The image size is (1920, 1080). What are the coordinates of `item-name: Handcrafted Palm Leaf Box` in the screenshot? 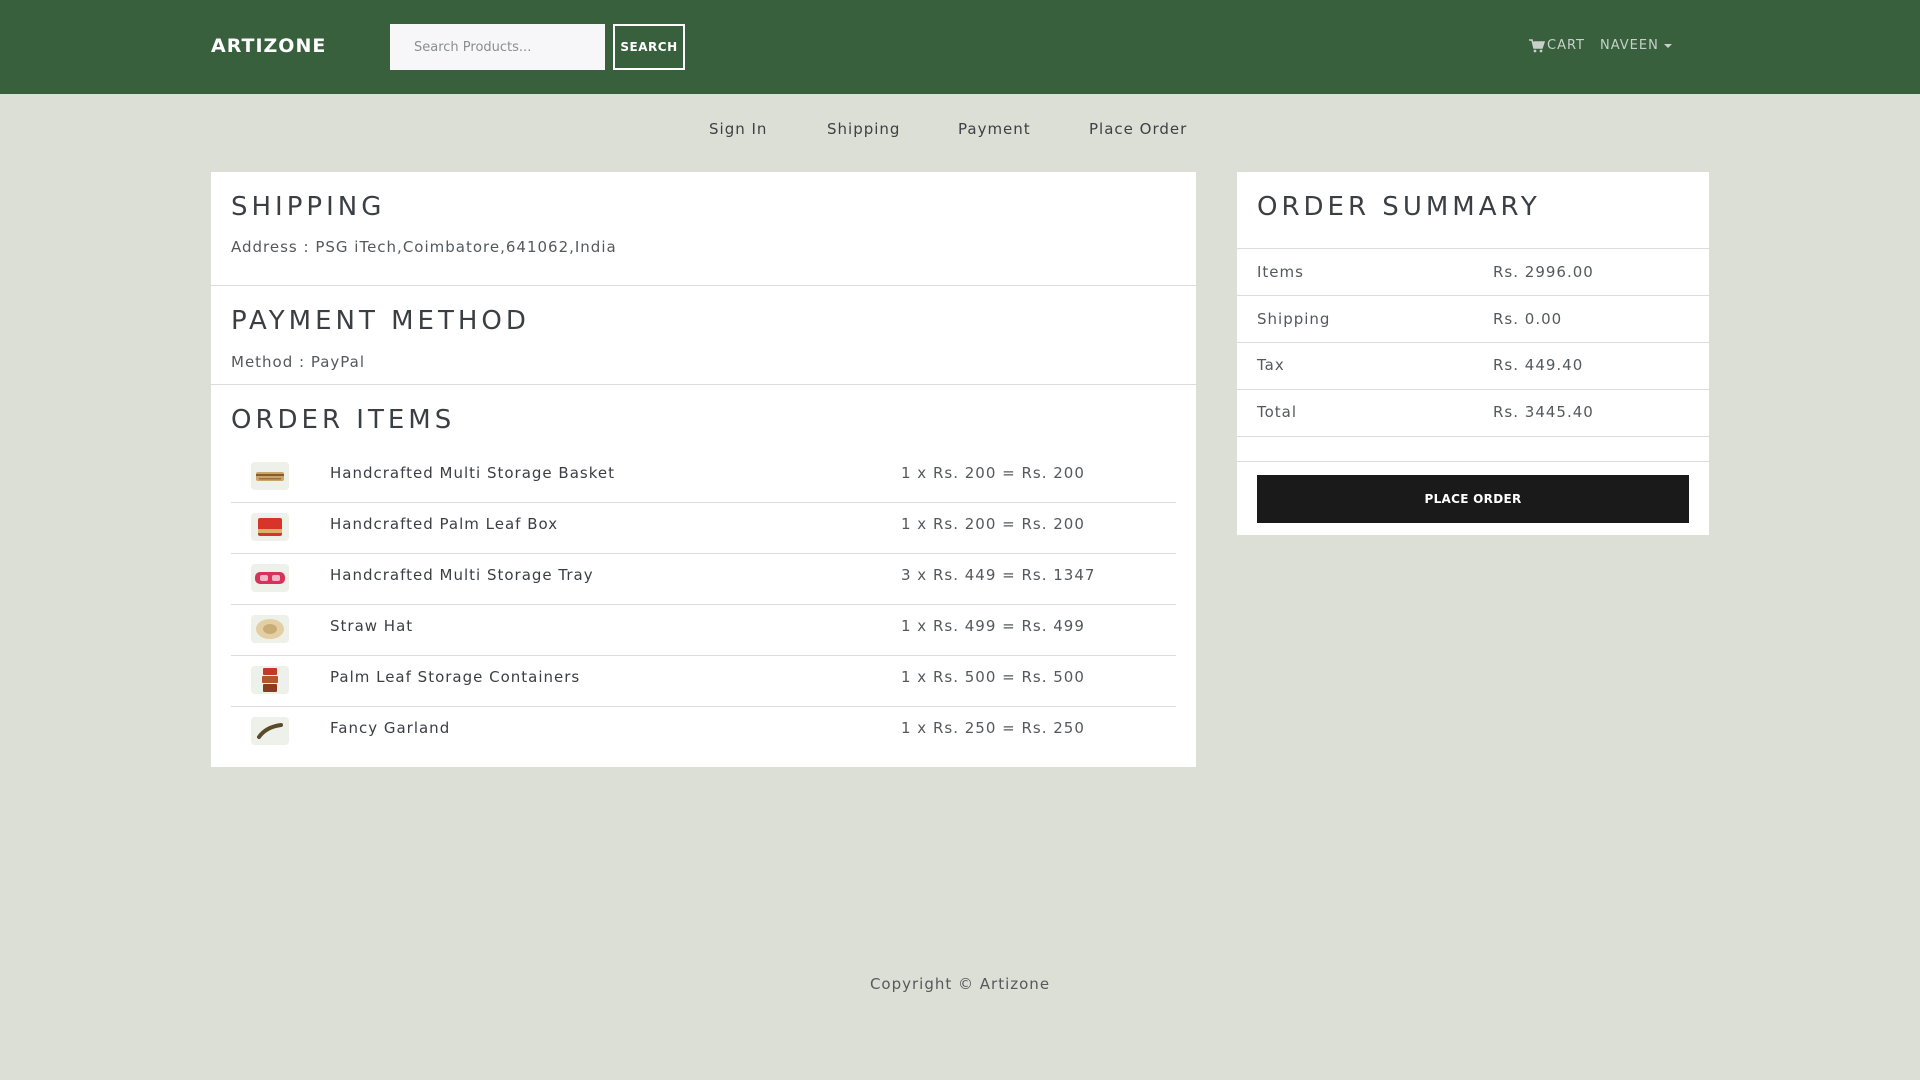 It's located at (444, 524).